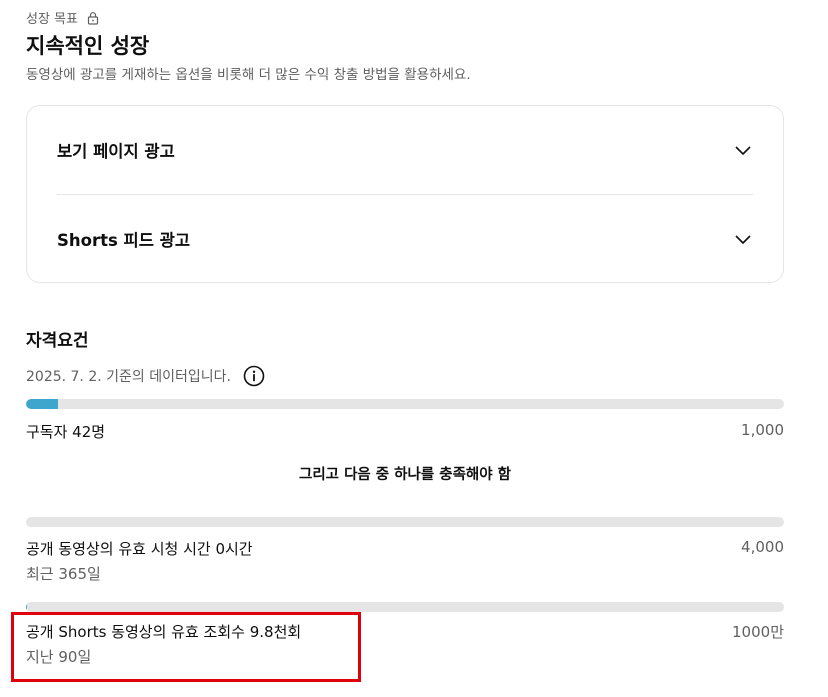  What do you see at coordinates (93, 18) in the screenshot?
I see `lock-icon` at bounding box center [93, 18].